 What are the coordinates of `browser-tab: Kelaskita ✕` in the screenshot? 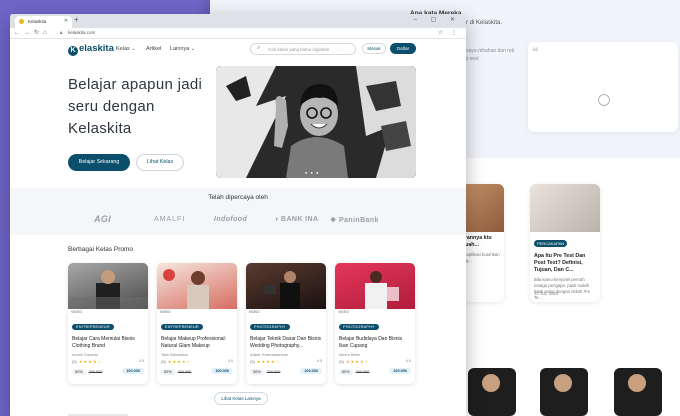 It's located at (43, 22).